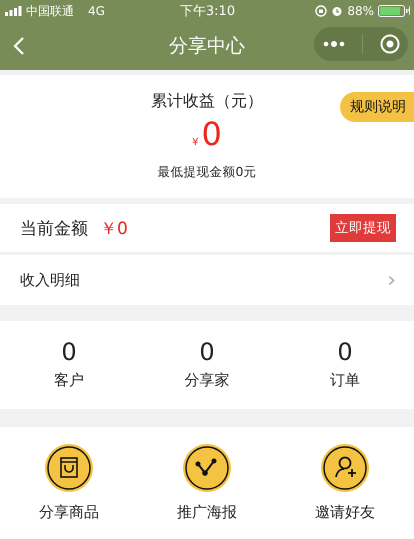 The height and width of the screenshot is (539, 414). What do you see at coordinates (360, 11) in the screenshot?
I see `battery-percent: 88%` at bounding box center [360, 11].